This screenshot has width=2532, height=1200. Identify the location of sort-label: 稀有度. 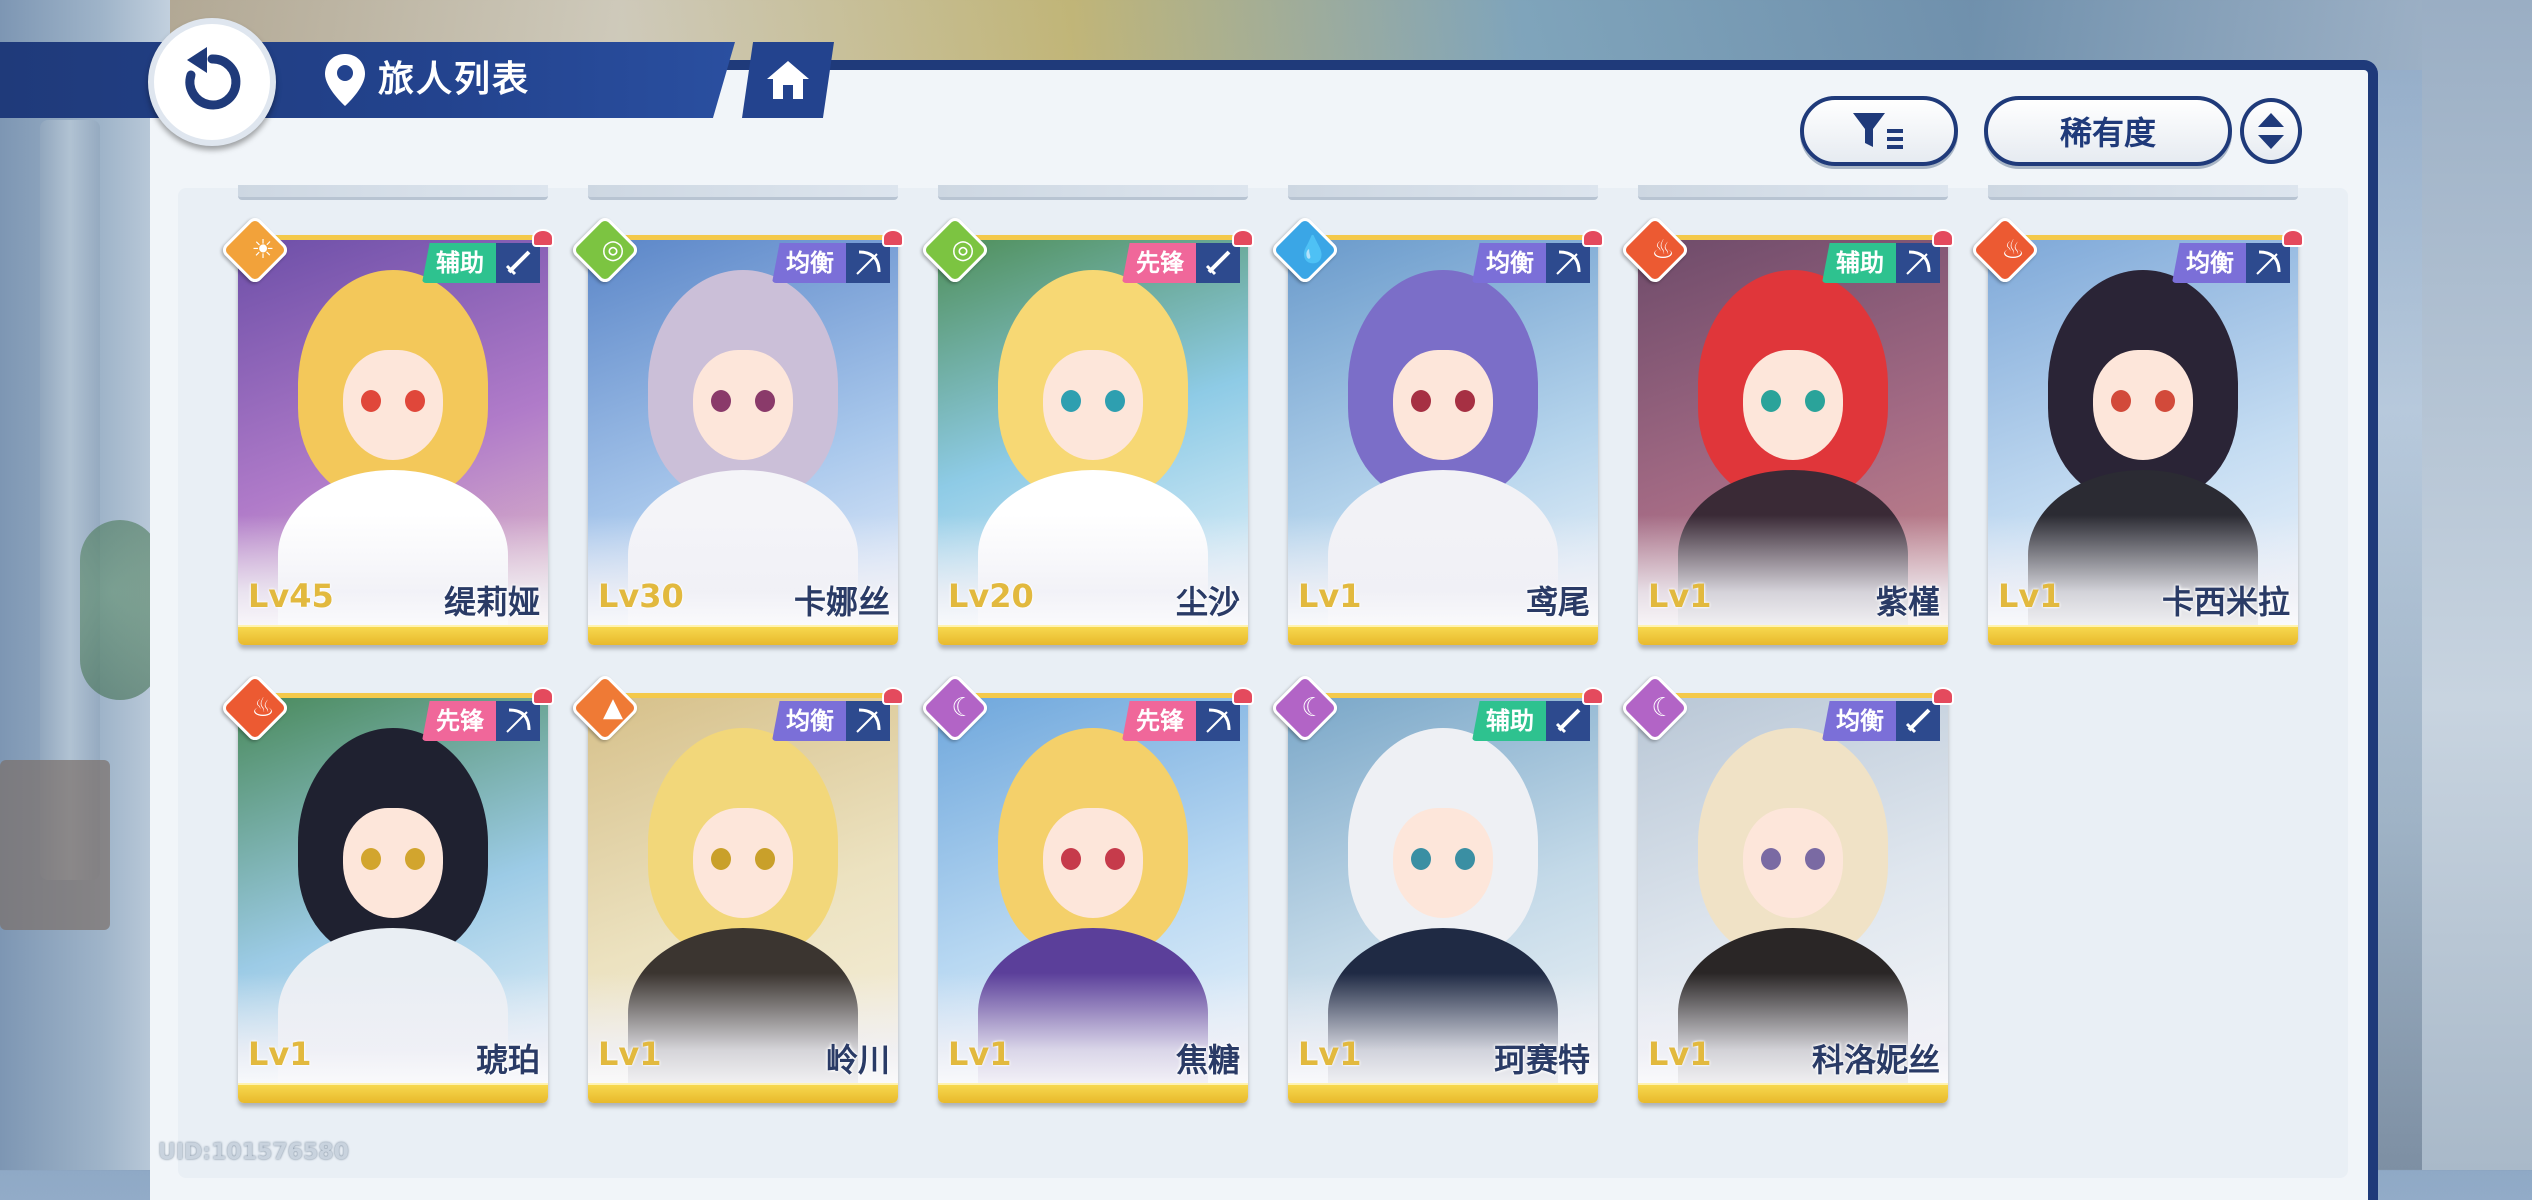
(2107, 133).